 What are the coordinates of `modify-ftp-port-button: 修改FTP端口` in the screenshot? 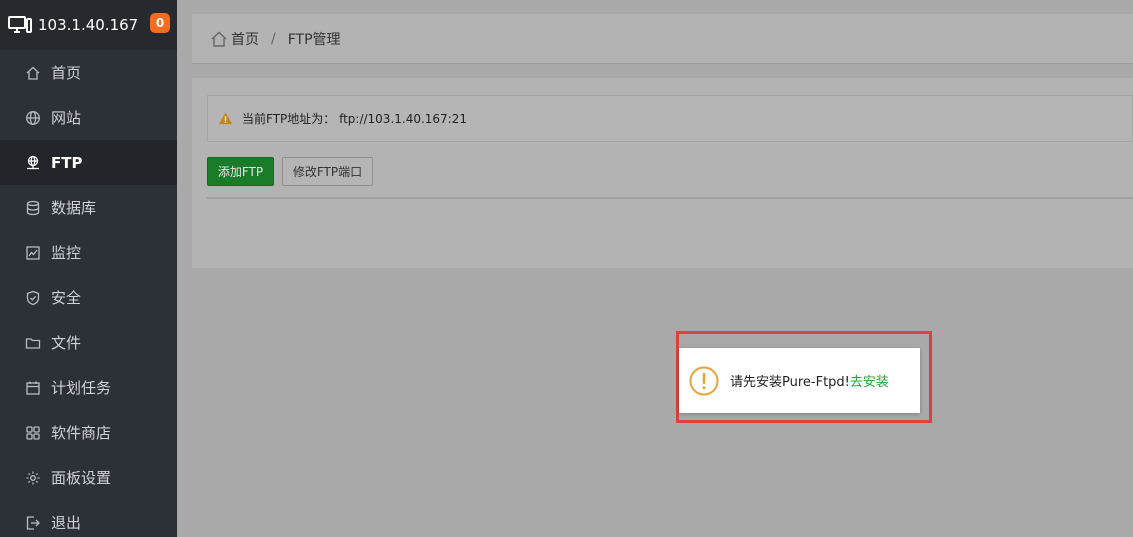 It's located at (327, 171).